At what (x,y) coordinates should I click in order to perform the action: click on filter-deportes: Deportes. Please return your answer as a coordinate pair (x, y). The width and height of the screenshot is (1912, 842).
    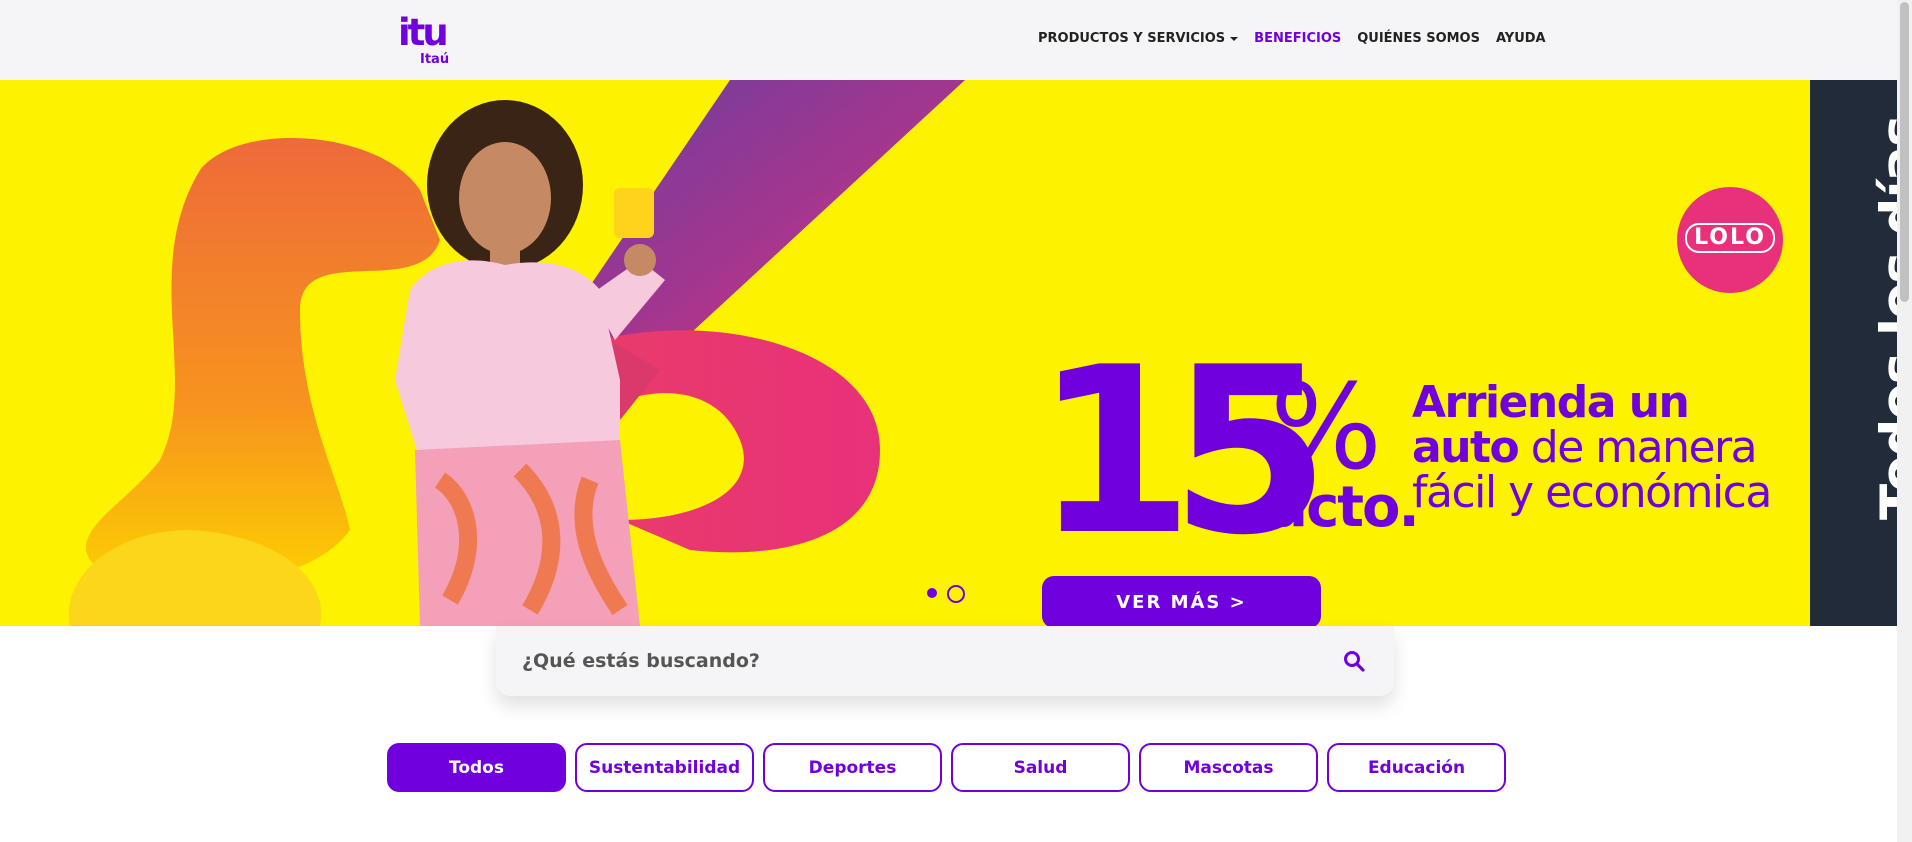
    Looking at the image, I should click on (852, 767).